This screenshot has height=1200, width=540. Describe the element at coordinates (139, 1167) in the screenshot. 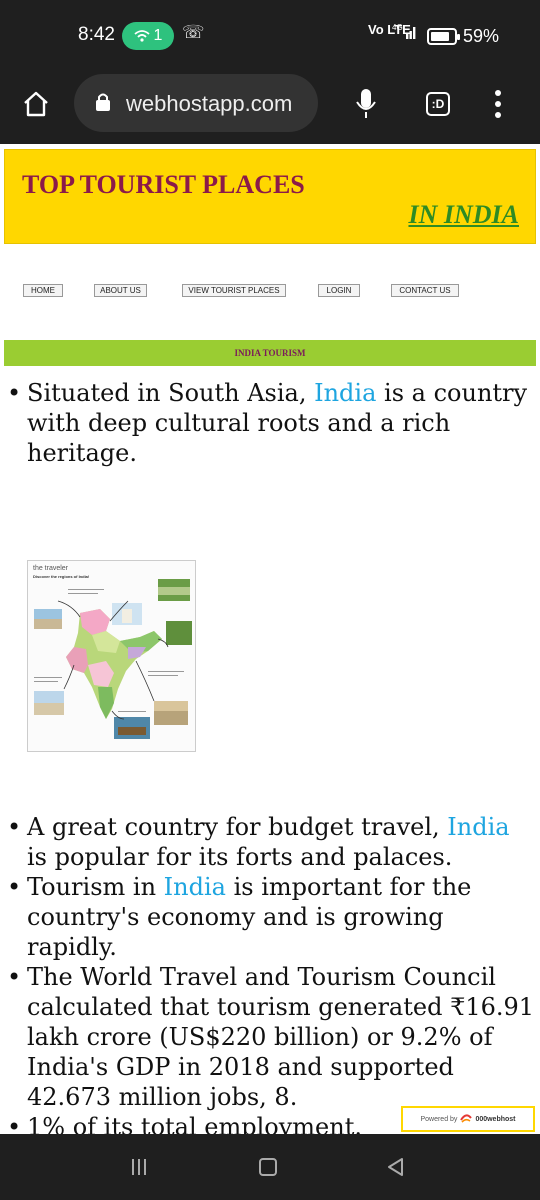

I see `recent-apps-icon` at that location.